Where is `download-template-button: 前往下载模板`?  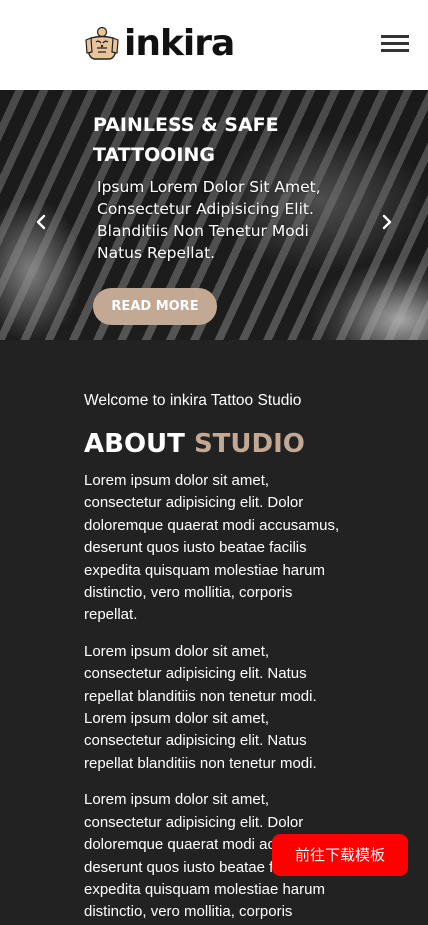
download-template-button: 前往下载模板 is located at coordinates (340, 855).